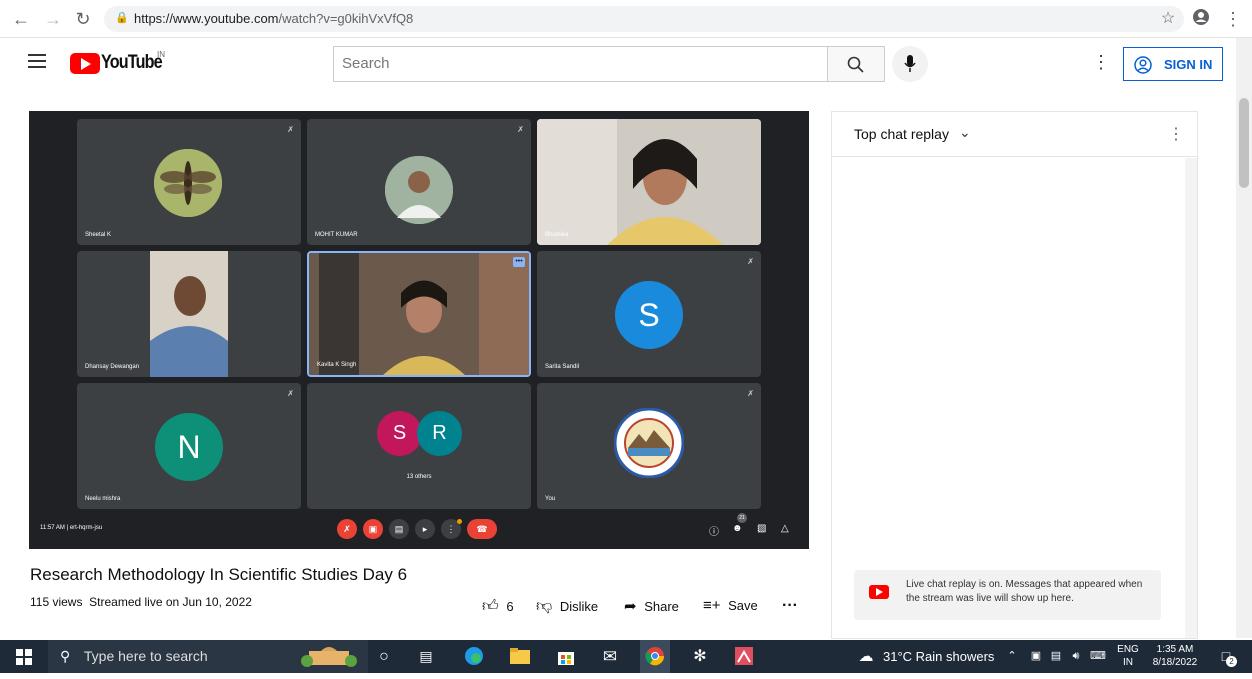 The width and height of the screenshot is (1252, 679). What do you see at coordinates (742, 518) in the screenshot?
I see `people-count-badge: 21` at bounding box center [742, 518].